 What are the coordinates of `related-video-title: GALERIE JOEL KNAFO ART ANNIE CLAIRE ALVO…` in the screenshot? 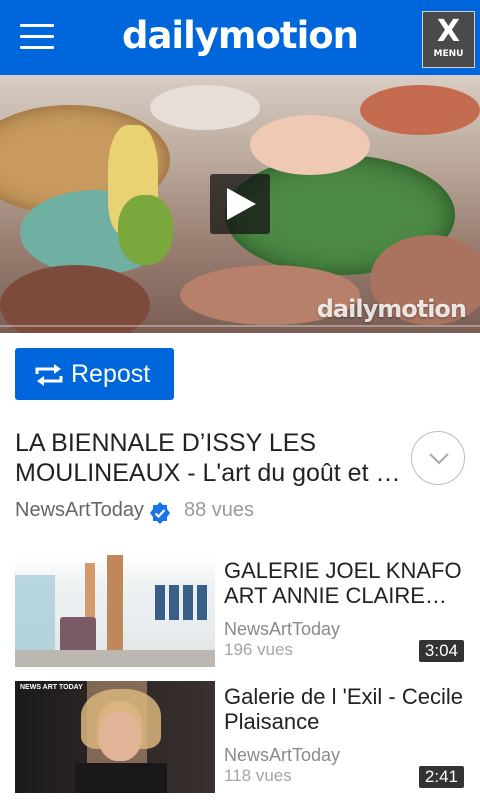 It's located at (347, 583).